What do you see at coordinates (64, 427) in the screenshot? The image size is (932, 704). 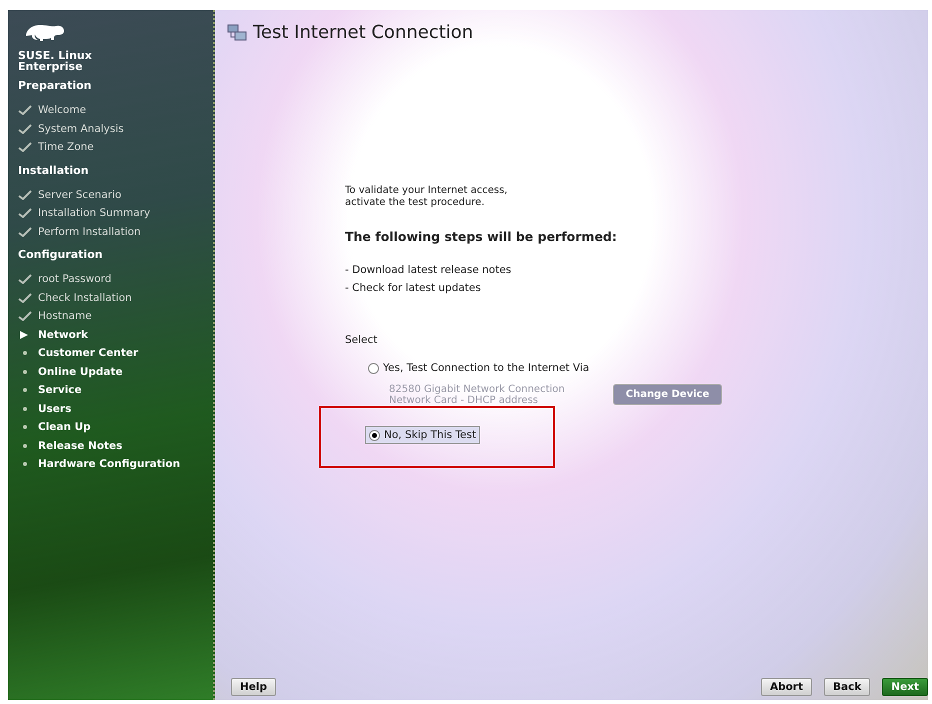 I see `sidebar-step: Clean Up` at bounding box center [64, 427].